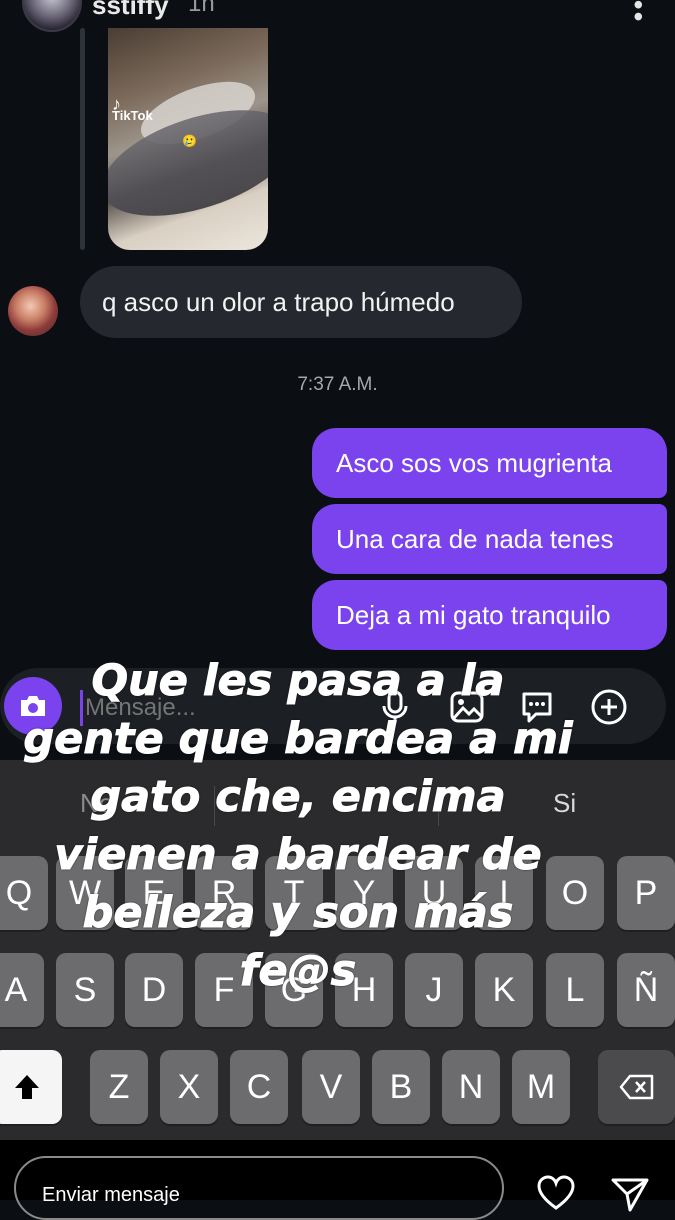  I want to click on story-reply-placeholder: Enviar mensaje, so click(111, 1195).